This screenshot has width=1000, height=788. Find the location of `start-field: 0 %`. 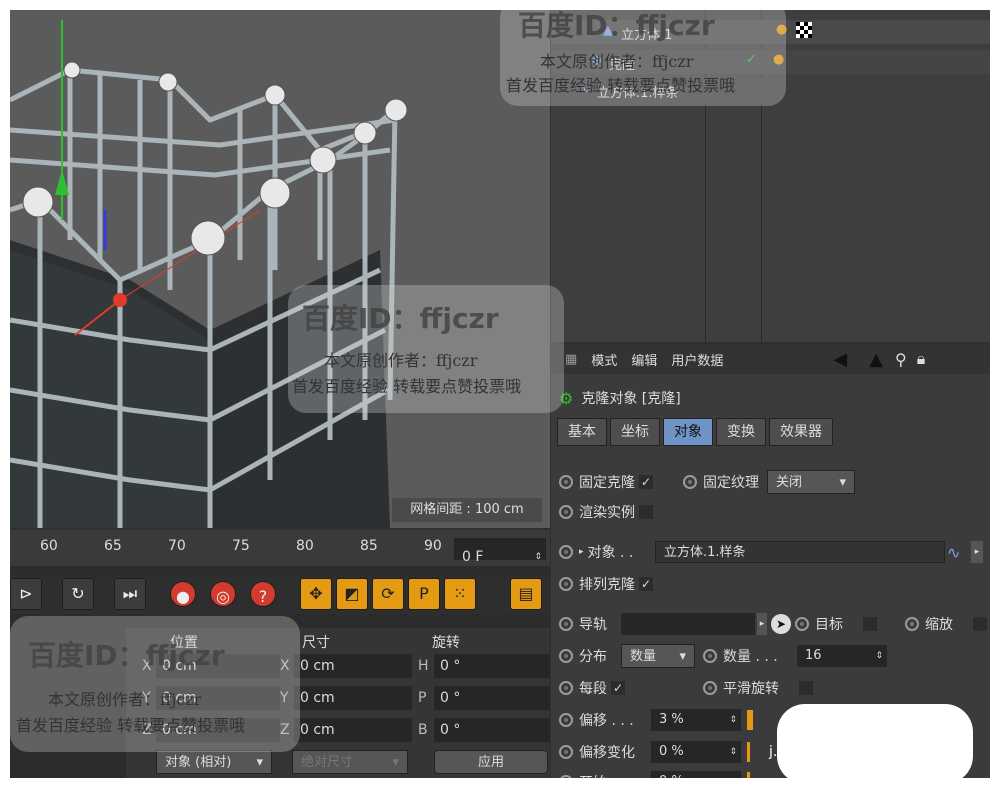

start-field: 0 % is located at coordinates (696, 774).